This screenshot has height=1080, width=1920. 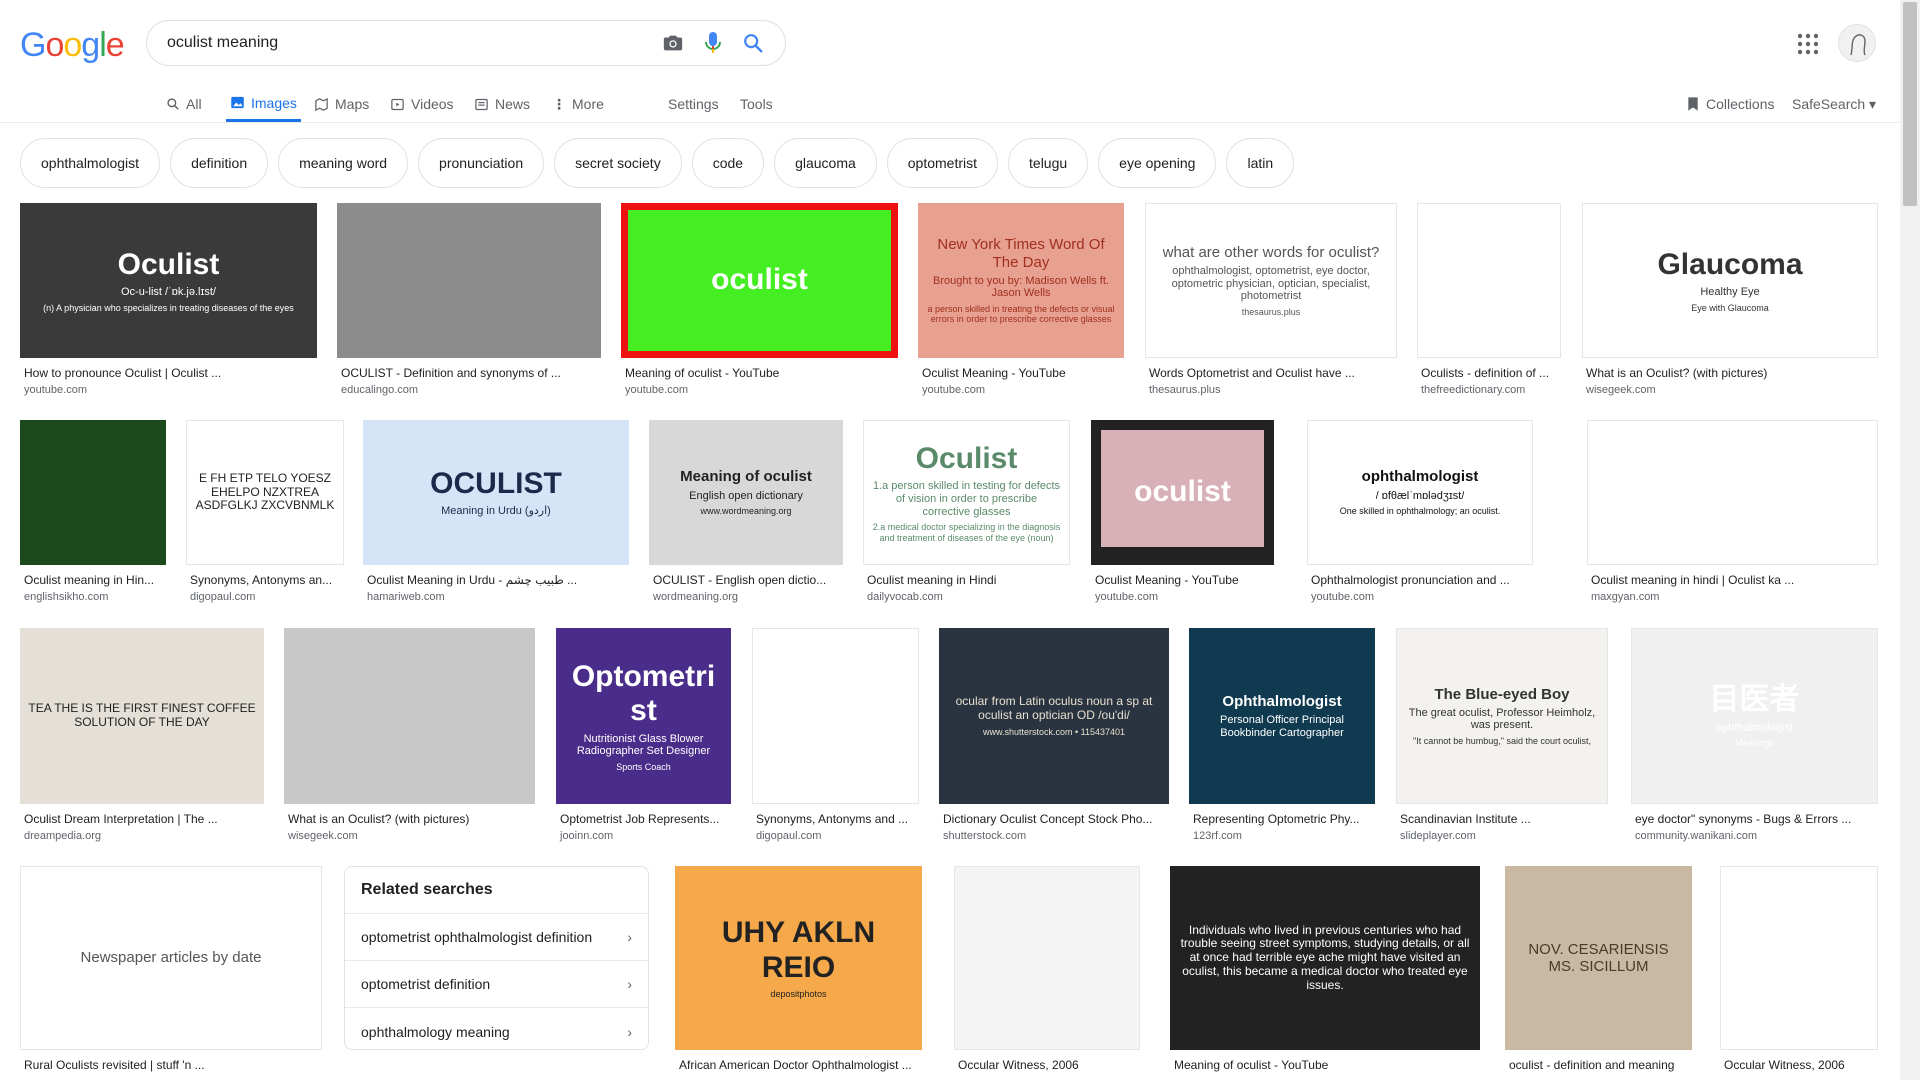 I want to click on result-source: dreampedia.org, so click(x=62, y=836).